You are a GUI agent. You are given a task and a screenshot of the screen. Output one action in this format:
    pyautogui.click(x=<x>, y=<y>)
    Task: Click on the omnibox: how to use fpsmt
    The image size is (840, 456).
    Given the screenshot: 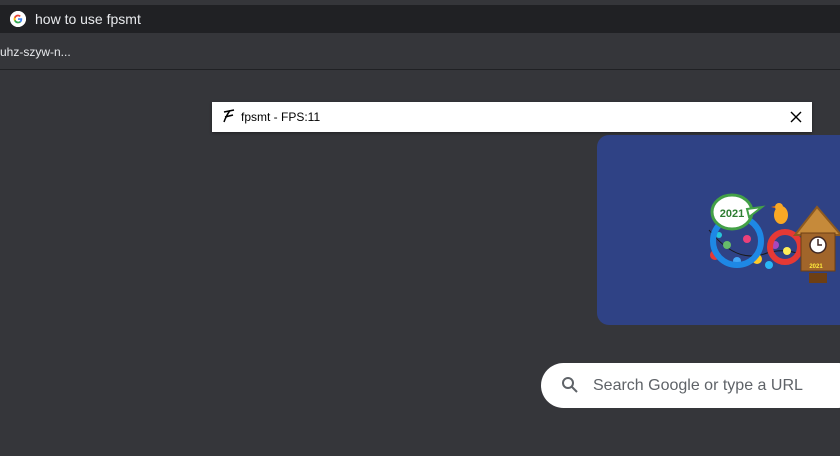 What is the action you would take?
    pyautogui.click(x=420, y=19)
    